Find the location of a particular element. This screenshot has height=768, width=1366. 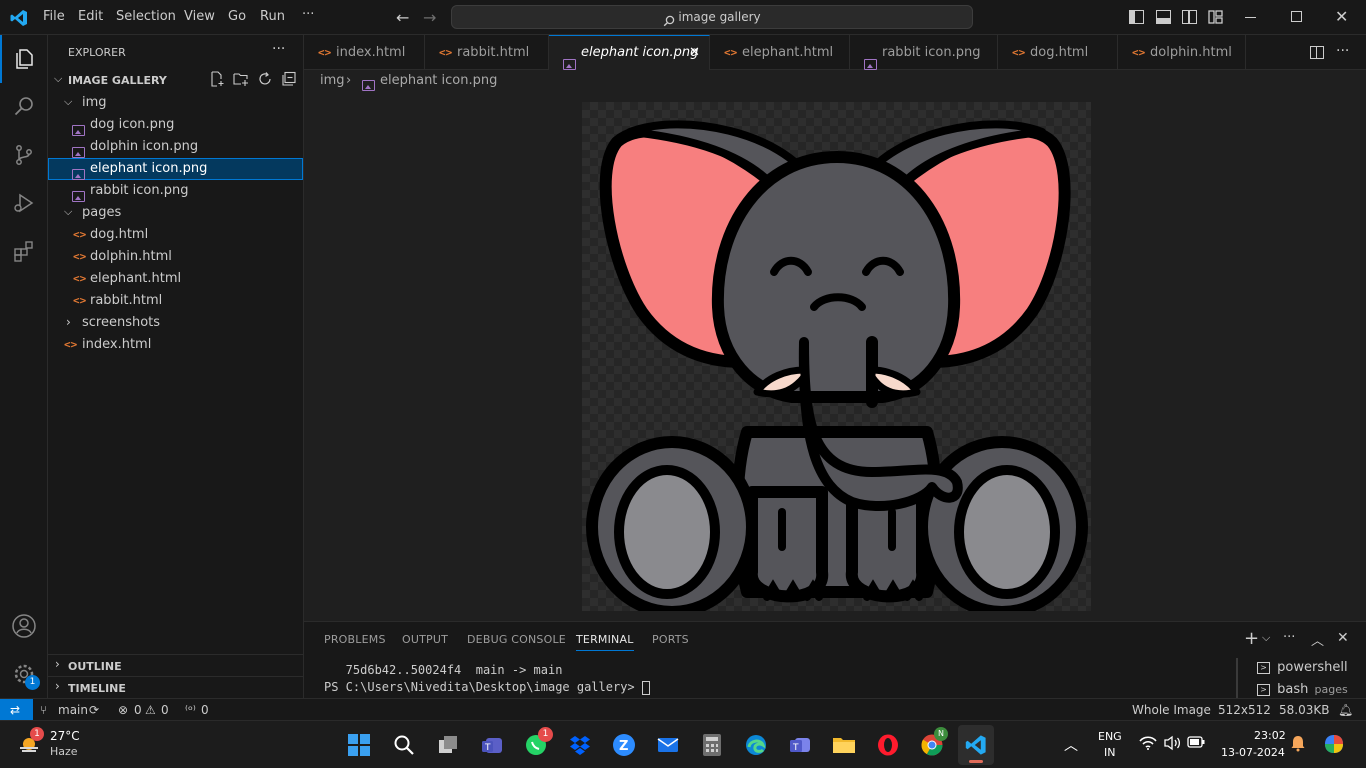

terminal-scrollbar is located at coordinates (1237, 678).